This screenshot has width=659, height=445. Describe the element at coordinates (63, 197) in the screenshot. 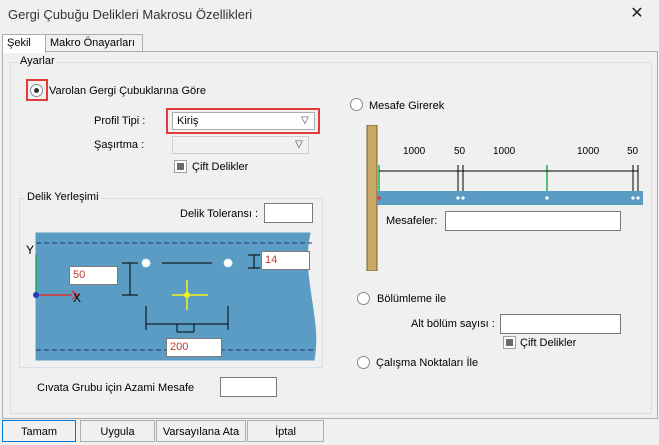

I see `hole-placement-label: Delik Yerleşimi` at that location.